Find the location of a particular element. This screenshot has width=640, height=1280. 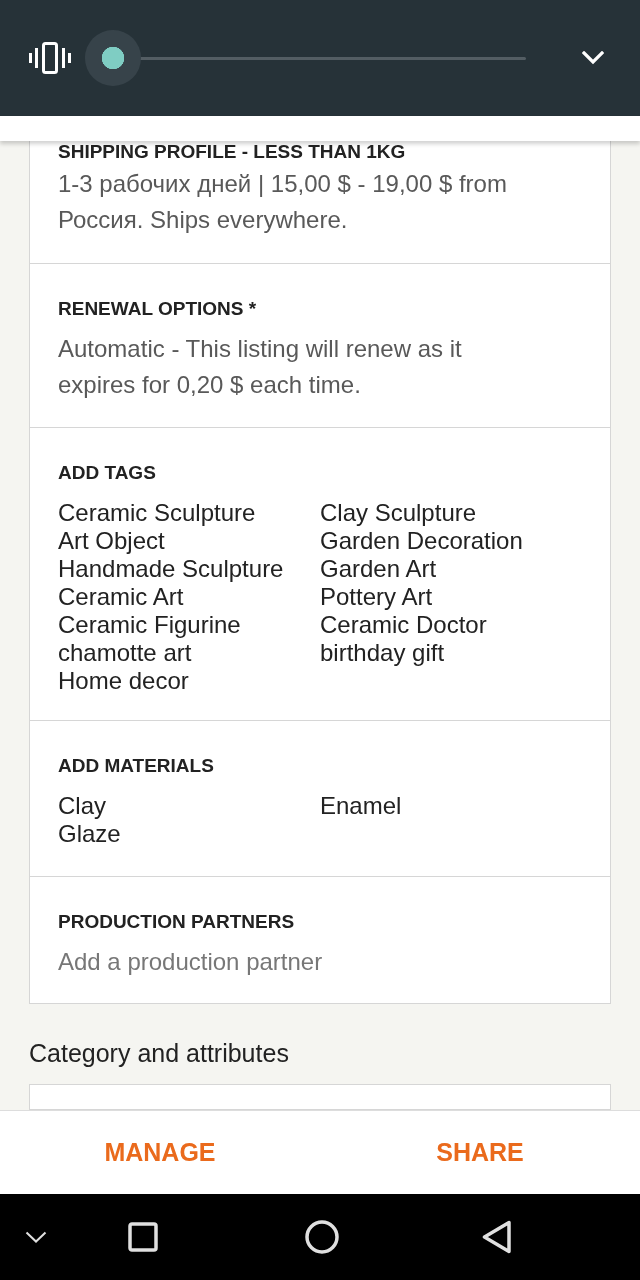

vibrate-icon is located at coordinates (50, 58).